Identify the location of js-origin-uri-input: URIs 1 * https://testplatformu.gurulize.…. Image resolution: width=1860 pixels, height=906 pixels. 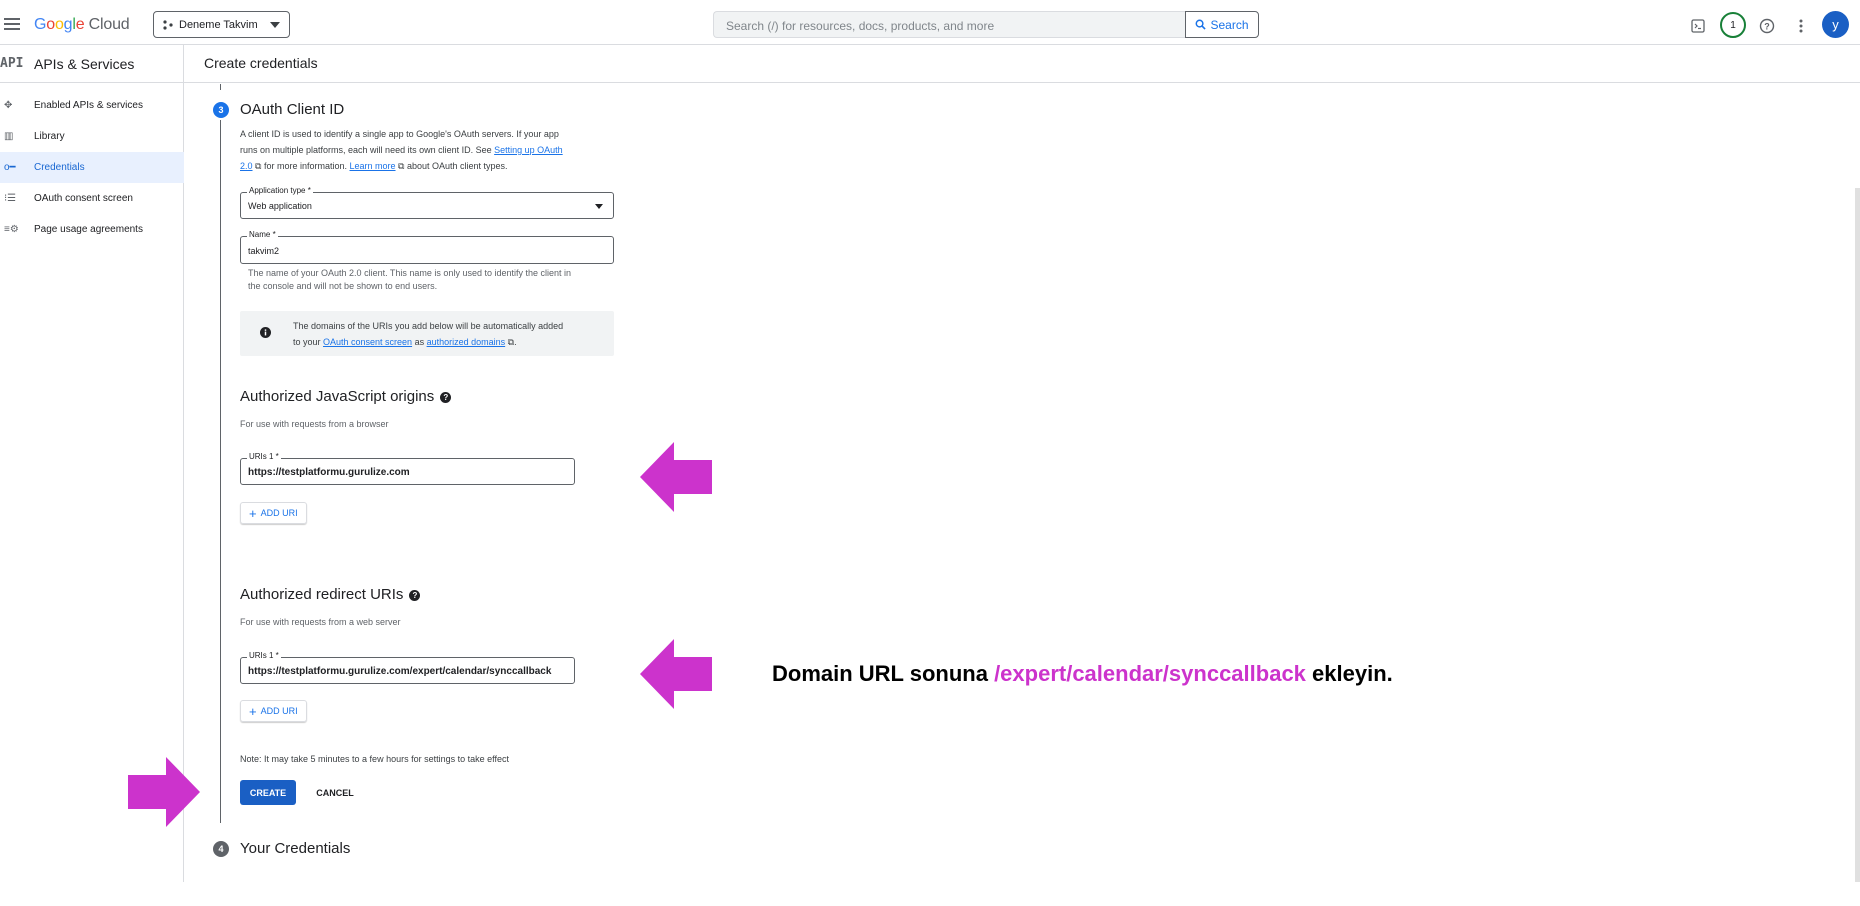
(407, 468).